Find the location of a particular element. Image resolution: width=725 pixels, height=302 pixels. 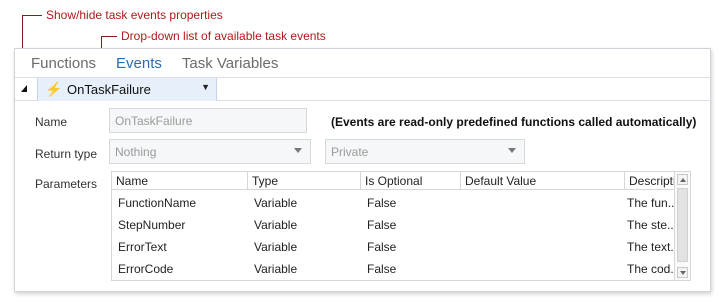

chevron-down-icon: ▼ is located at coordinates (205, 87).